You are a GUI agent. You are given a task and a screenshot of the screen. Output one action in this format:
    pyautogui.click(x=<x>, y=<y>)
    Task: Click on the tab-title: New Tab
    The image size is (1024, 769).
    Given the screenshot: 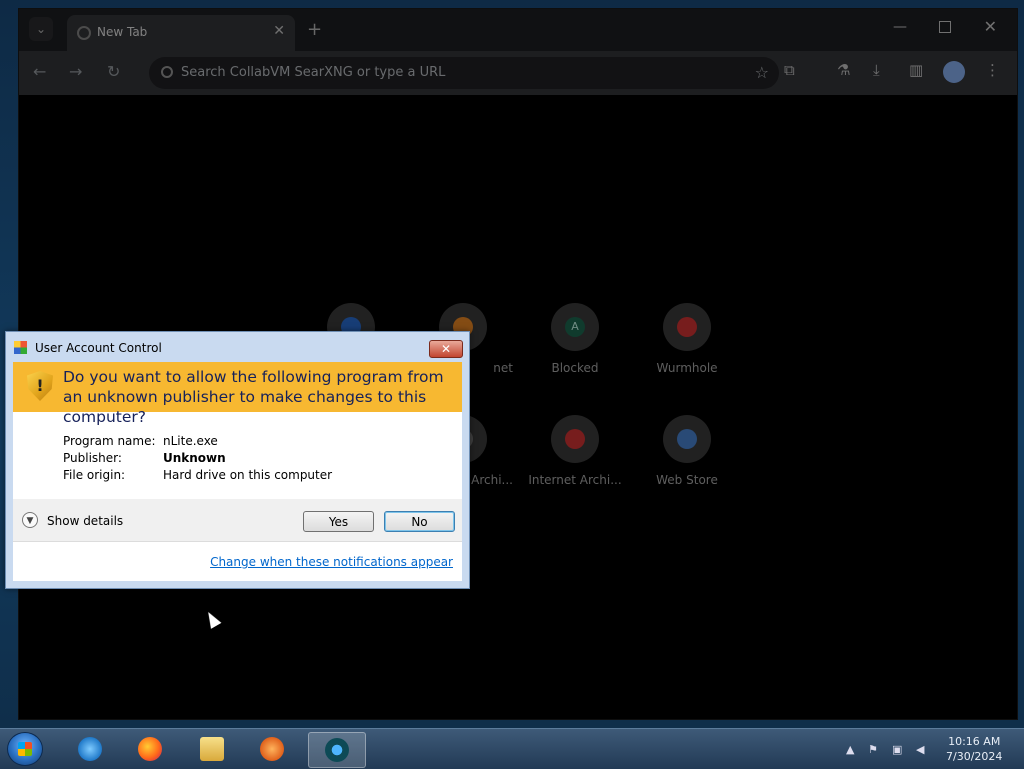 What is the action you would take?
    pyautogui.click(x=122, y=32)
    